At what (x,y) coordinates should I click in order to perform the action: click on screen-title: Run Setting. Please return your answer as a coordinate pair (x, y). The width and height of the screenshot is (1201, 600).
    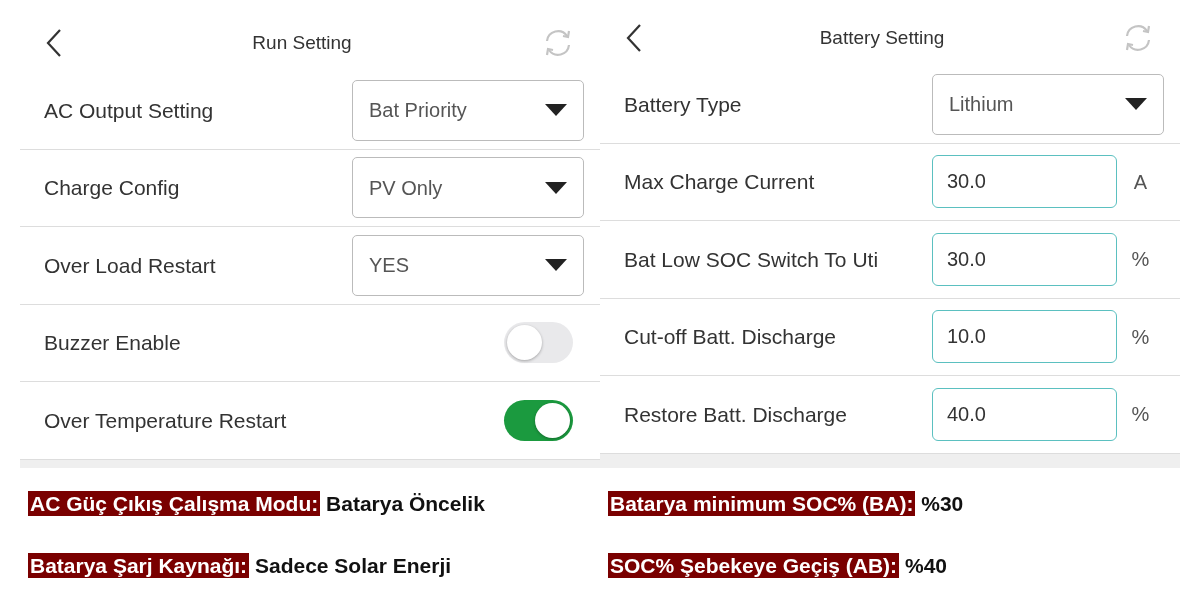
    Looking at the image, I should click on (302, 42).